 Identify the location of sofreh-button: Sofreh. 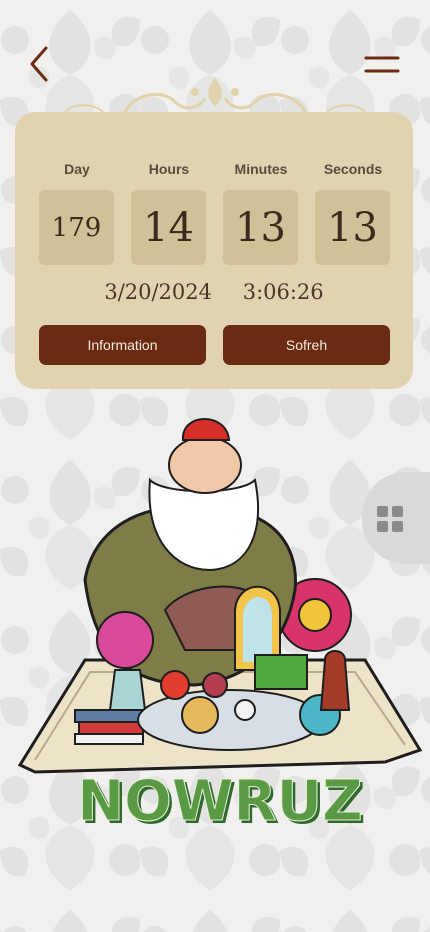
(306, 345).